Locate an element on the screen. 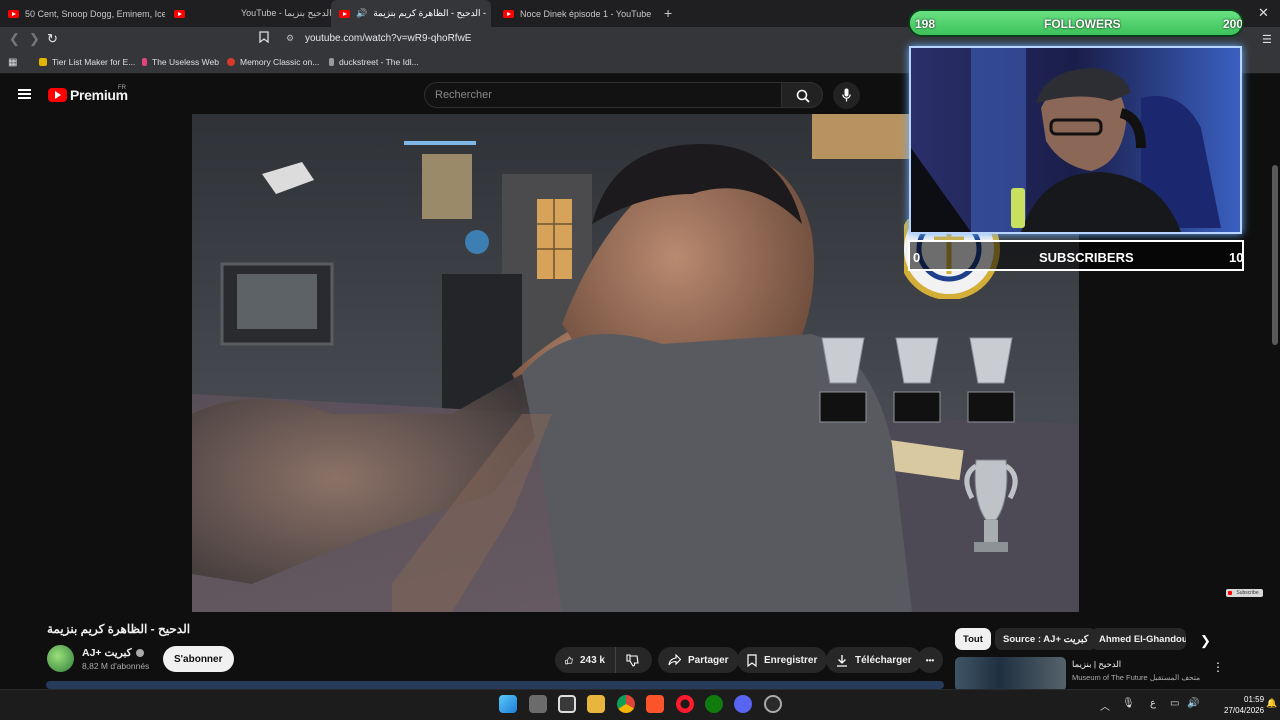 The width and height of the screenshot is (1280, 720). chrome-icon is located at coordinates (626, 704).